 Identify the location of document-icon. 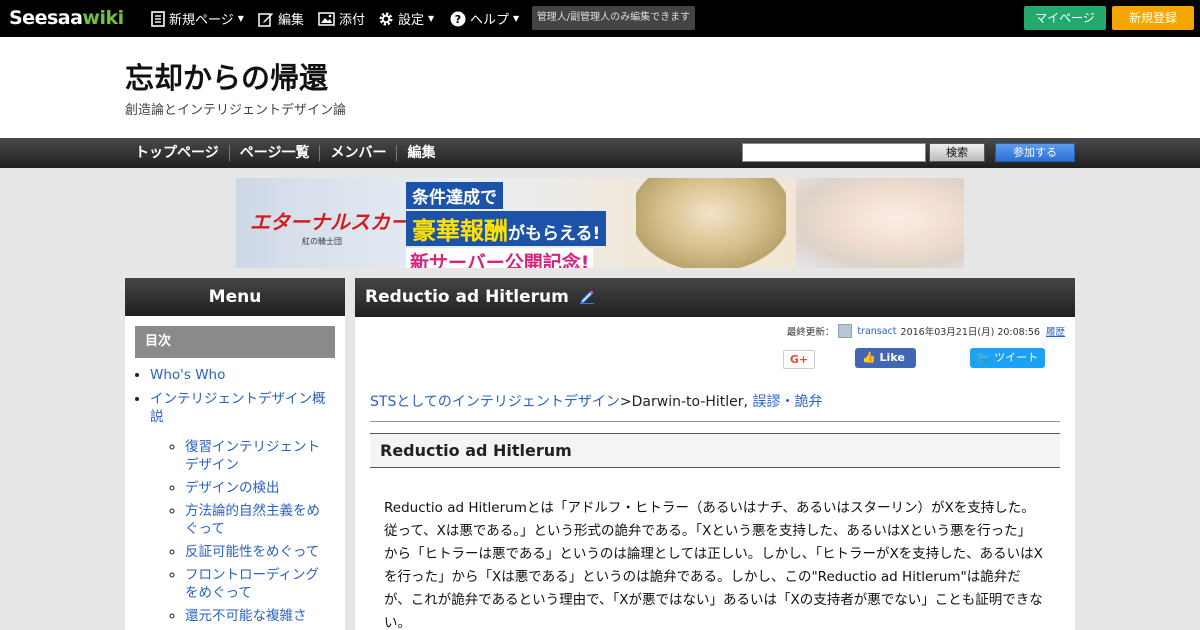
(158, 18).